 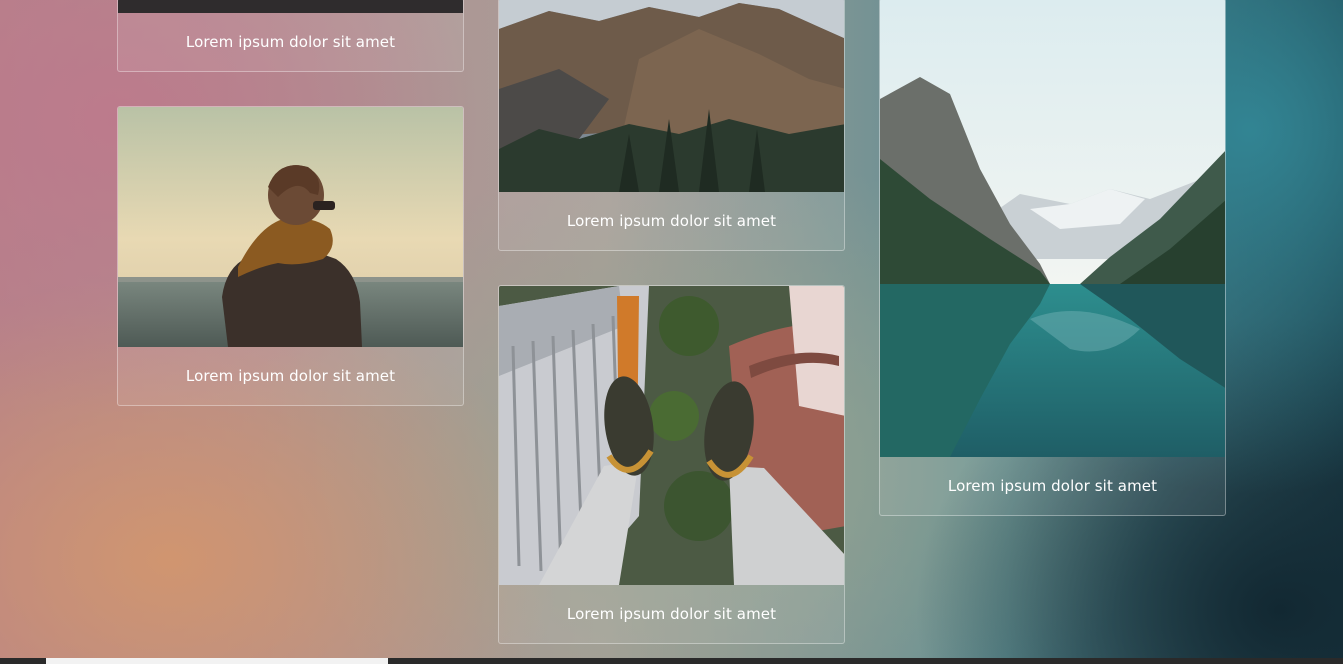 I want to click on scrollbar-thumb, so click(x=217, y=661).